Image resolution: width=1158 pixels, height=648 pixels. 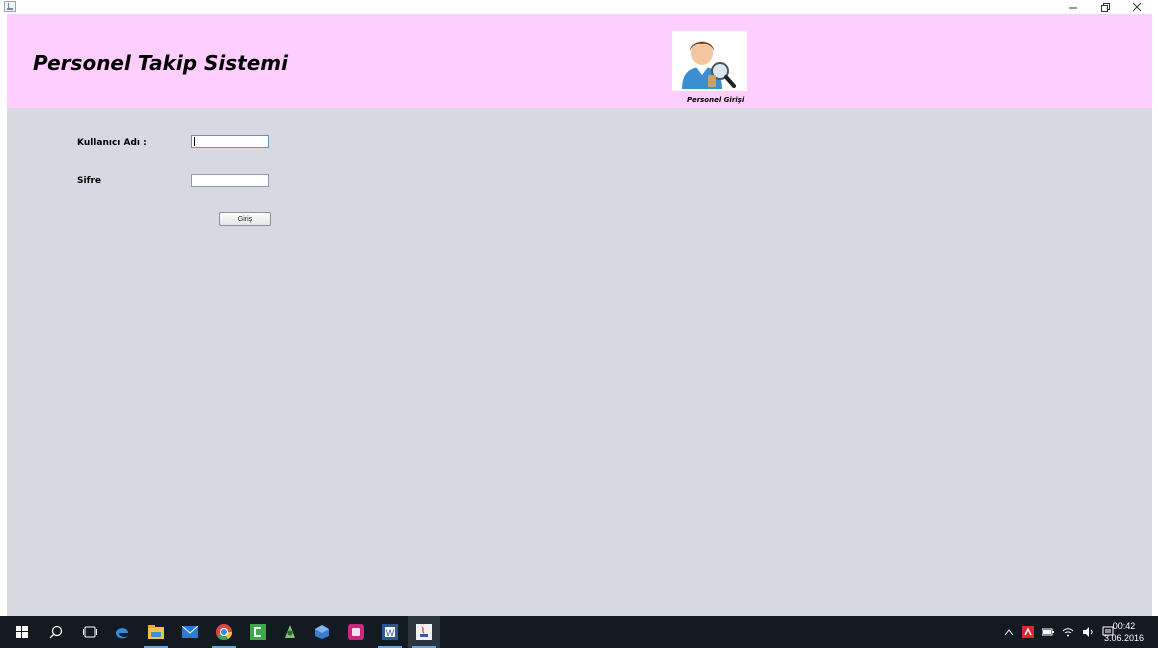 What do you see at coordinates (122, 632) in the screenshot?
I see `edge-icon` at bounding box center [122, 632].